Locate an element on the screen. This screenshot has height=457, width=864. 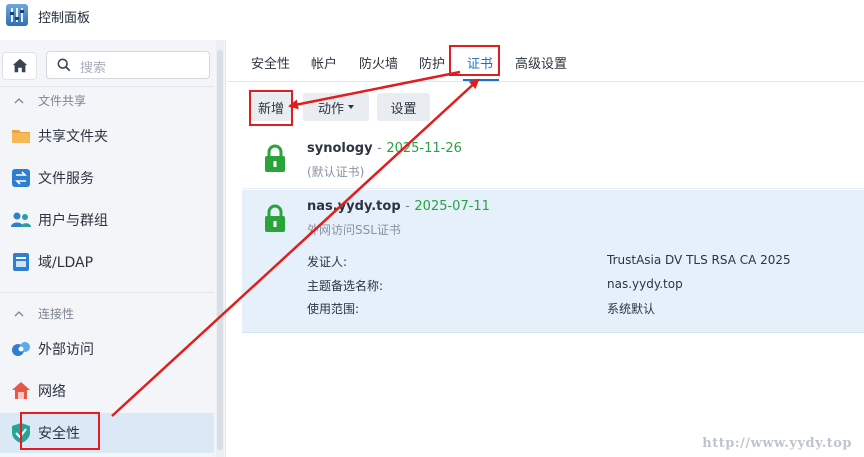
title-bar: 控制面板 is located at coordinates (432, 16).